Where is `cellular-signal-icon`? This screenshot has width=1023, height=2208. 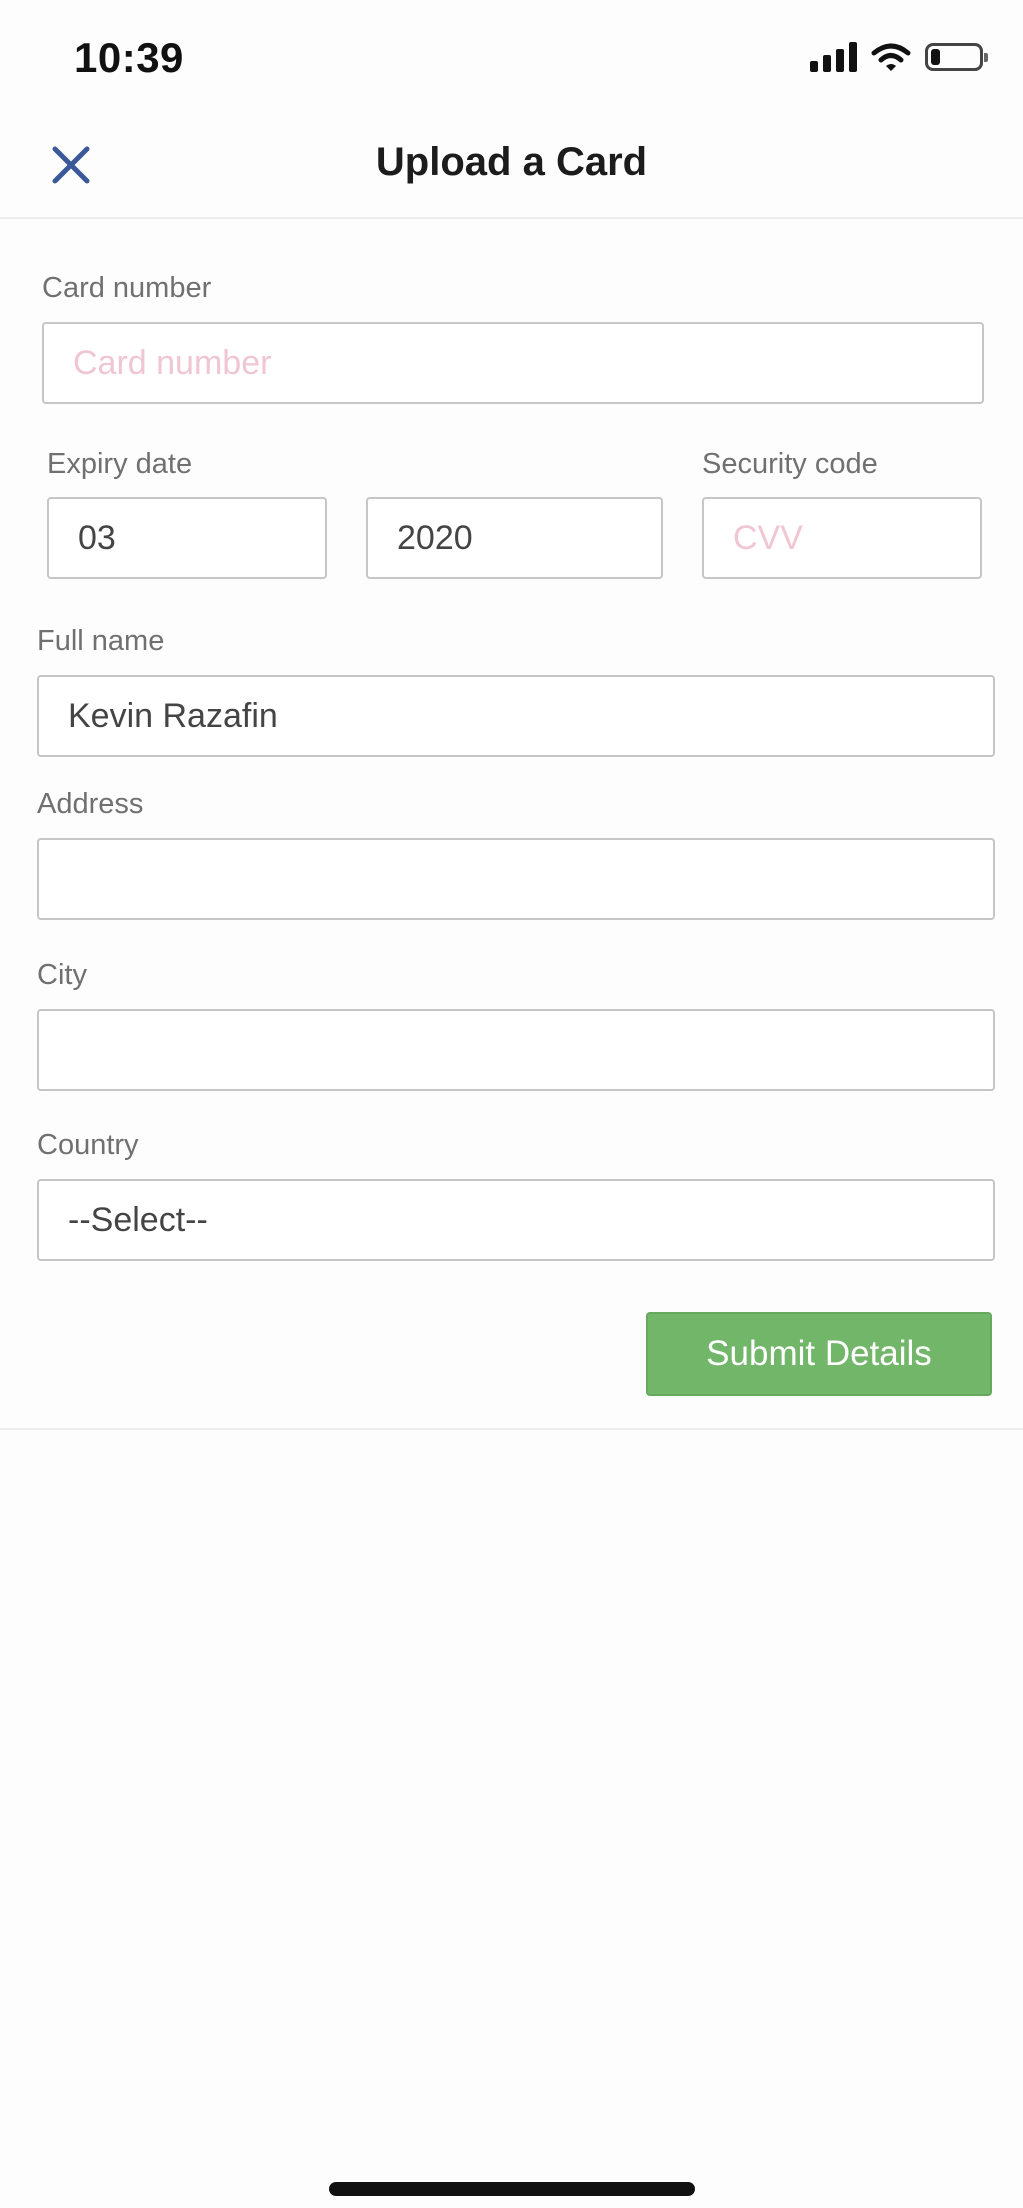
cellular-signal-icon is located at coordinates (833, 57).